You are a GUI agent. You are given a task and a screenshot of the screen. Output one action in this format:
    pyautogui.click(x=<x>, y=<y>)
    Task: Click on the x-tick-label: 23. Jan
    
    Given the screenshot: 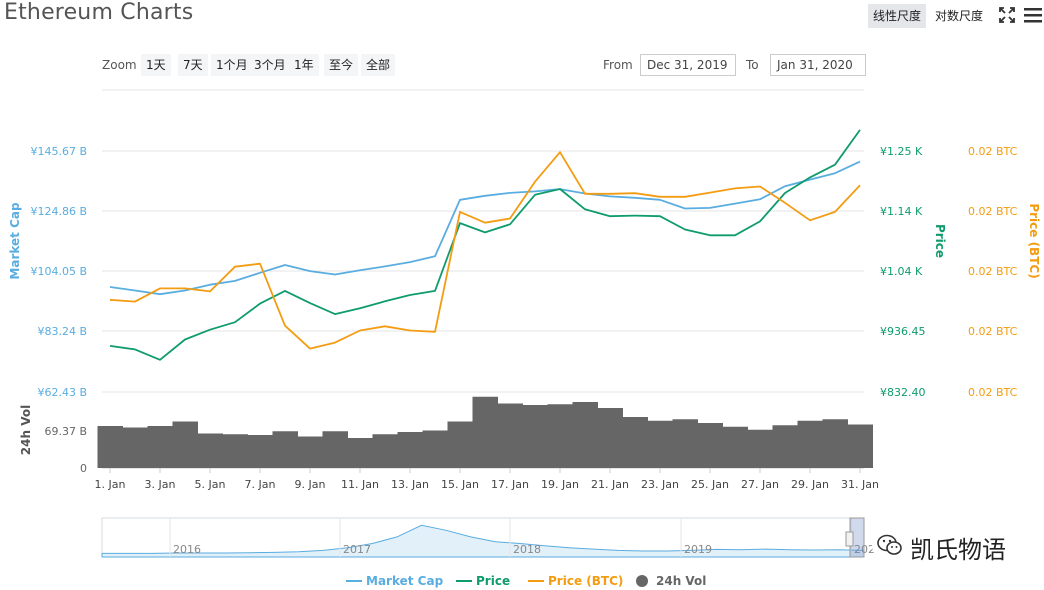 What is the action you would take?
    pyautogui.click(x=660, y=484)
    